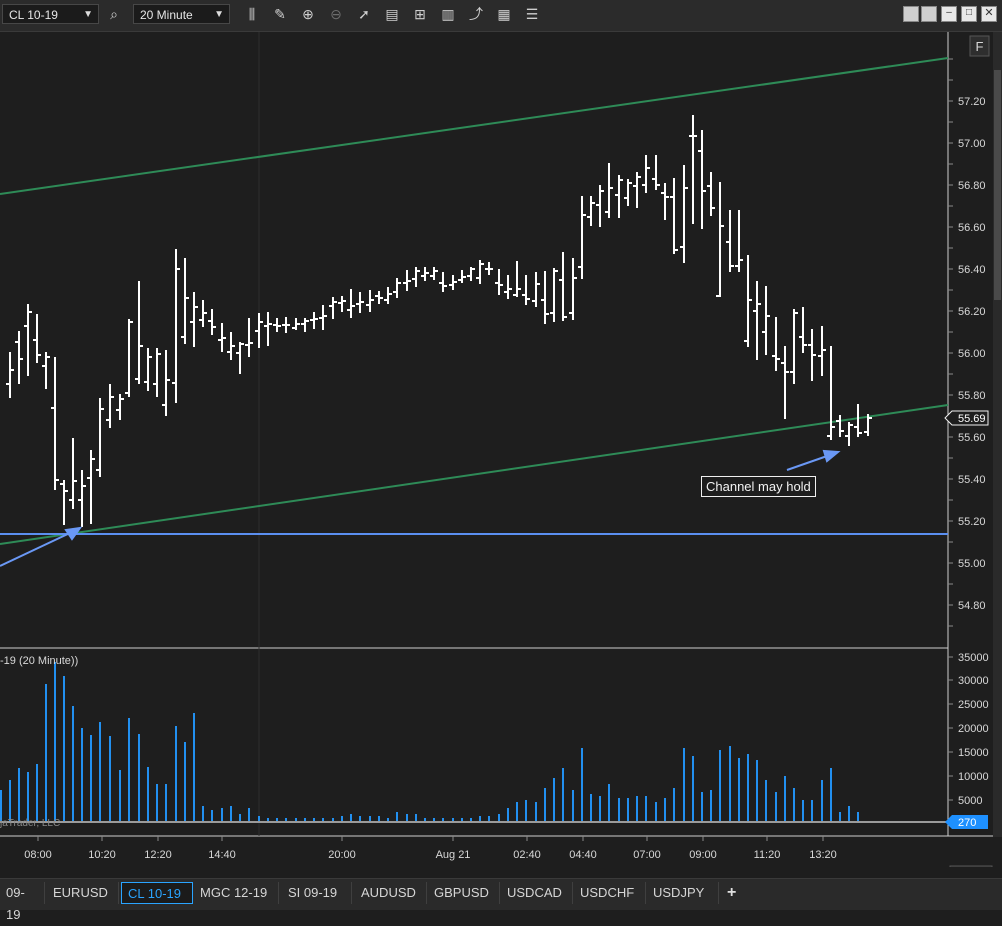 Image resolution: width=1002 pixels, height=926 pixels. Describe the element at coordinates (989, 14) in the screenshot. I see `close-button: ✕` at that location.